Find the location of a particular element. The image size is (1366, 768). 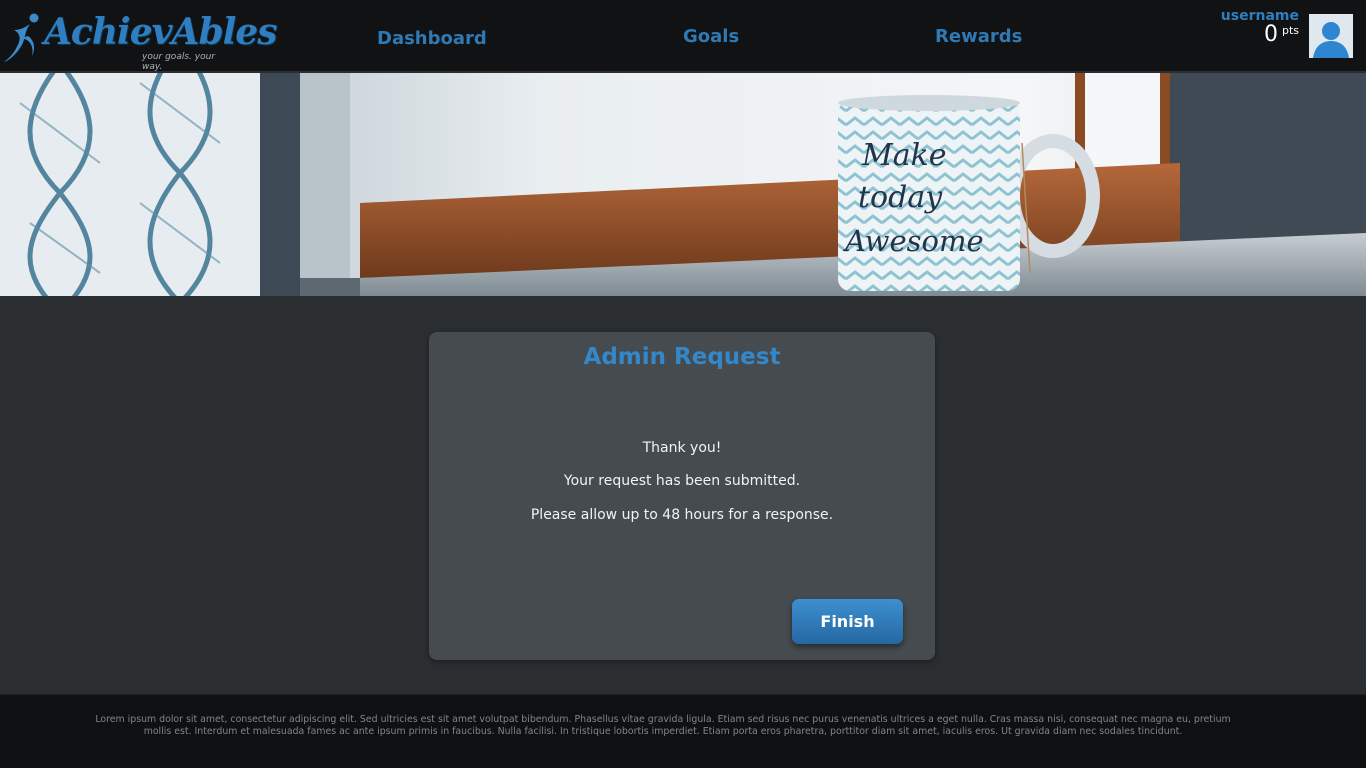

achievables-logo: AchievAbles your goals. your way. is located at coordinates (140, 40).